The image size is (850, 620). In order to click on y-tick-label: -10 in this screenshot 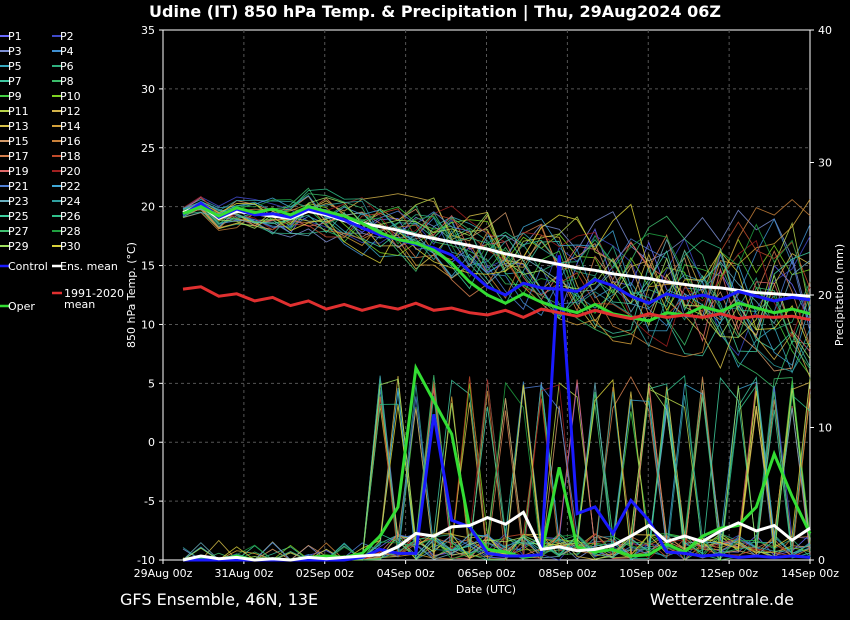, I will do `click(146, 560)`.